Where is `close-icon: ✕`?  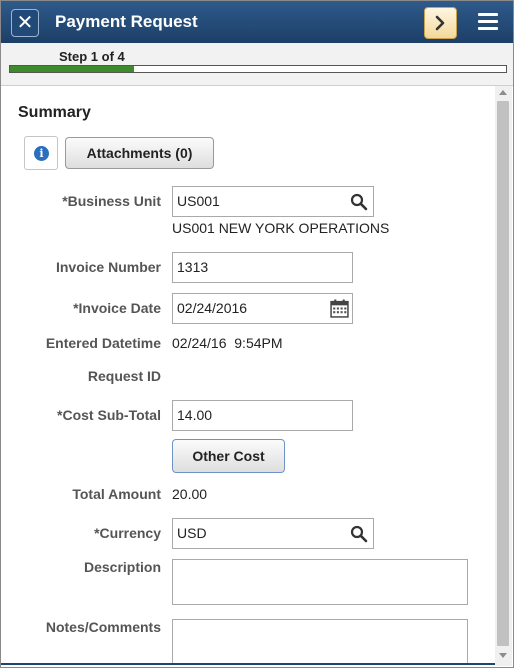
close-icon: ✕ is located at coordinates (25, 23).